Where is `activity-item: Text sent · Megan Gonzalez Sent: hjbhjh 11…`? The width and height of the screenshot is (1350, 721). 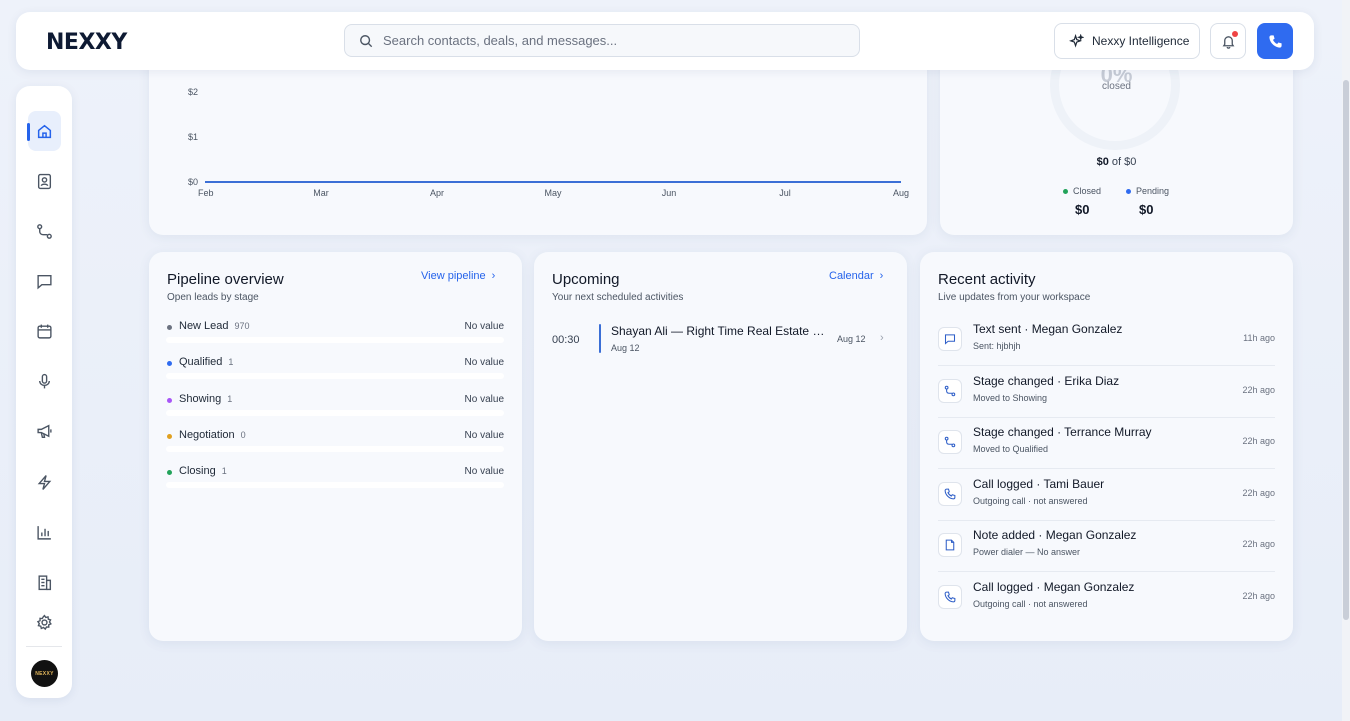
activity-item: Text sent · Megan Gonzalez Sent: hjbhjh 11… is located at coordinates (1106, 340).